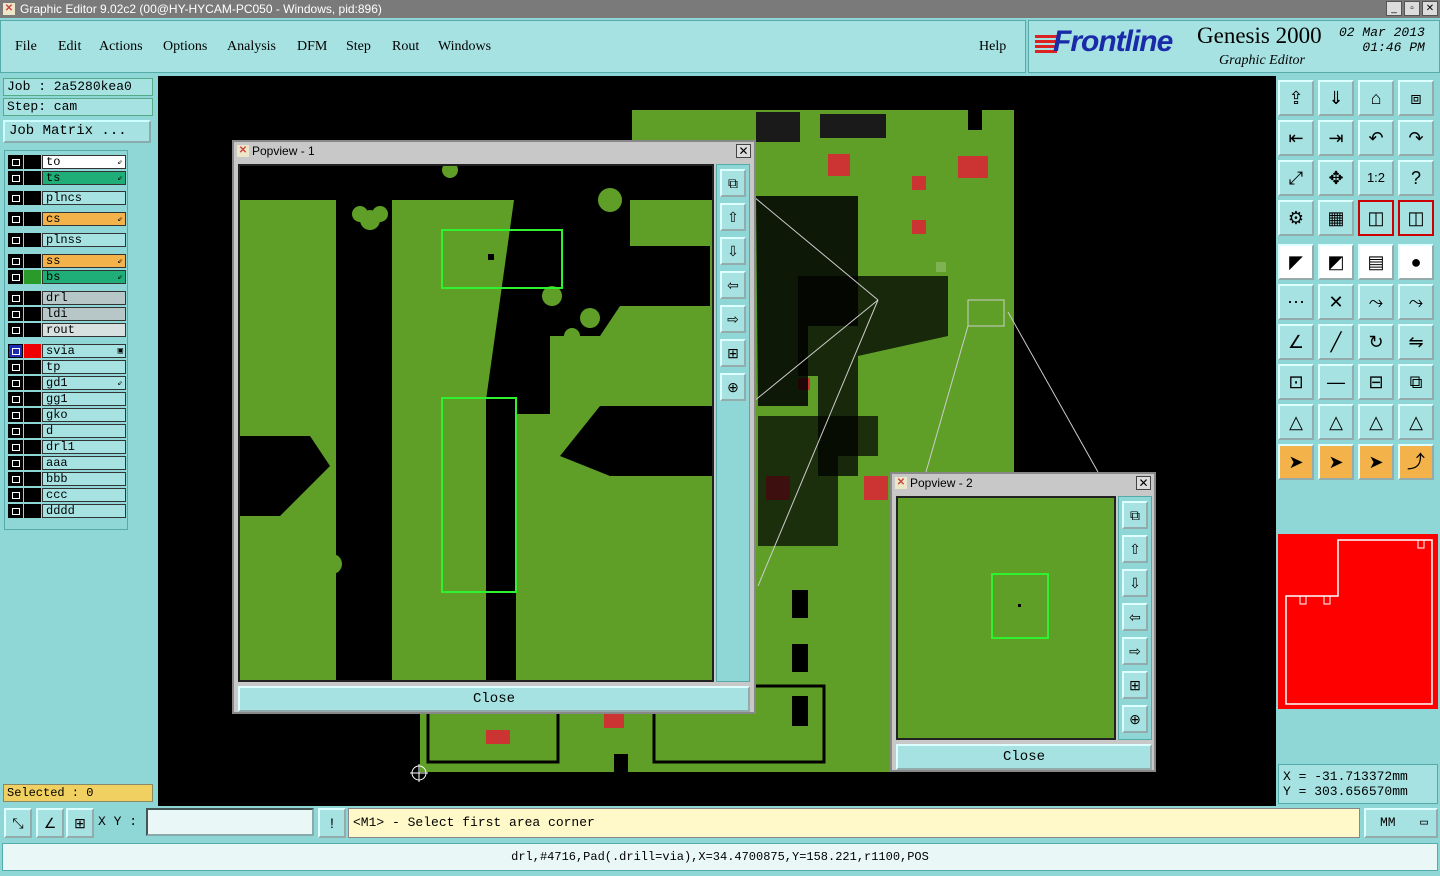  I want to click on arc-icon: ↻, so click(1376, 342).